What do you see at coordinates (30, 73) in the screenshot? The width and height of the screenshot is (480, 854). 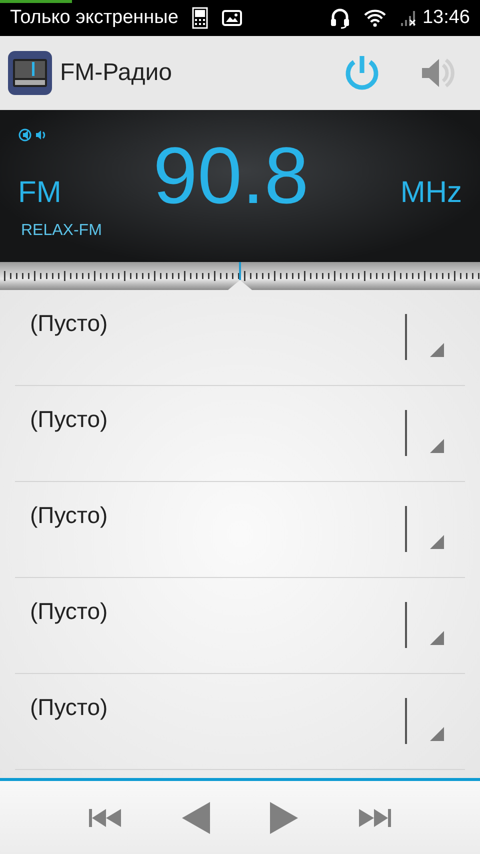 I see `radio-app-icon` at bounding box center [30, 73].